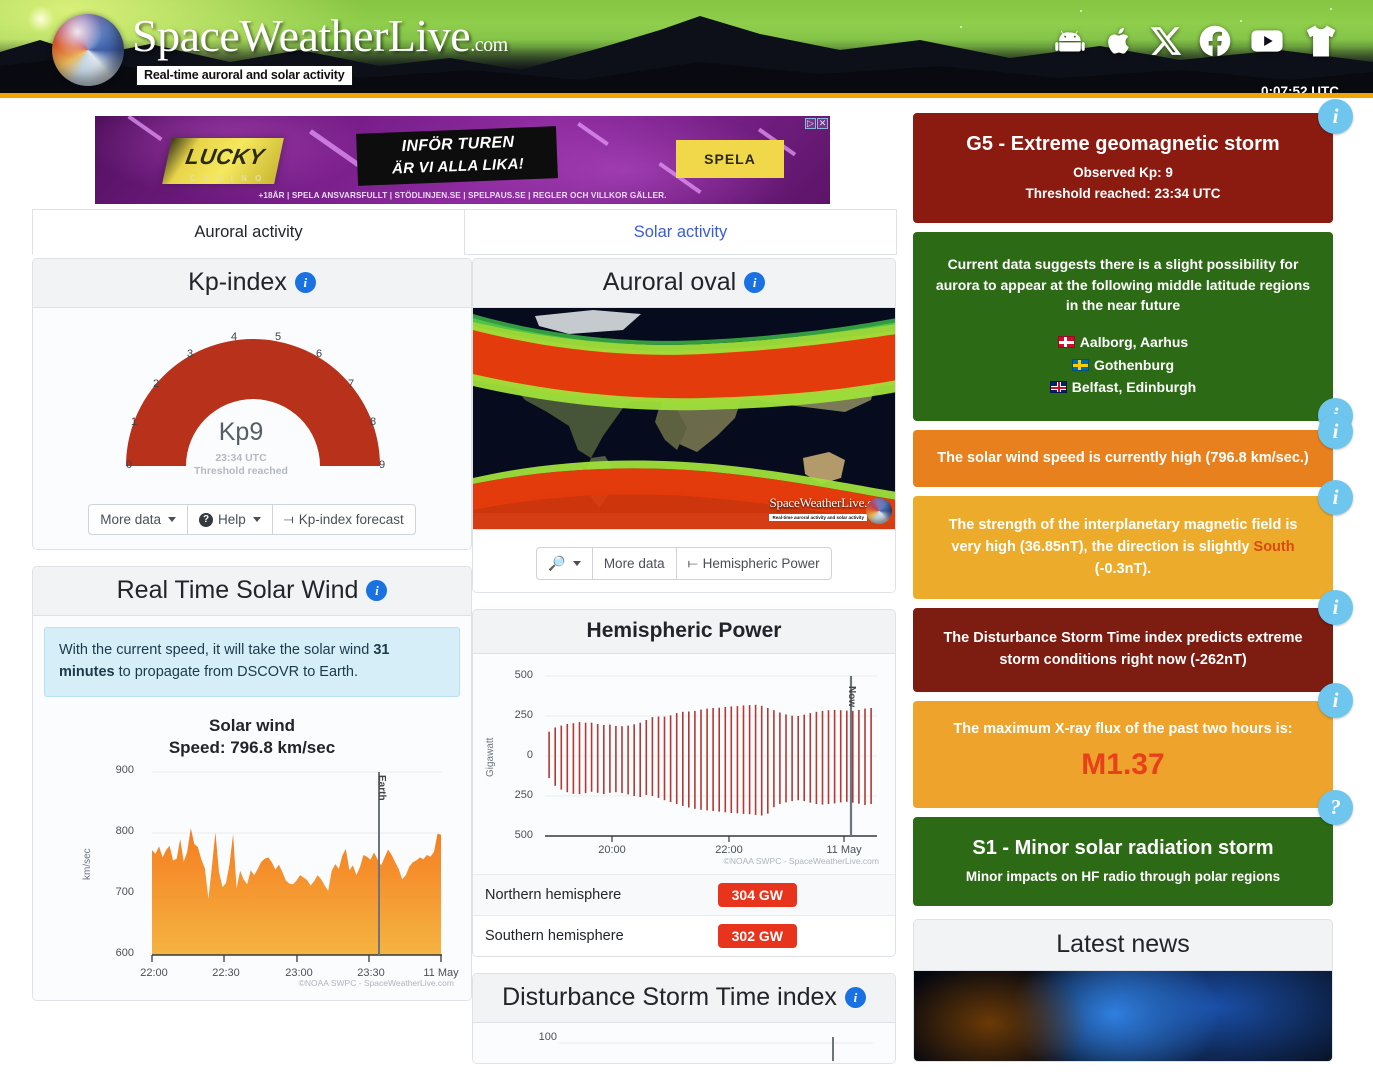 The width and height of the screenshot is (1373, 1080). Describe the element at coordinates (879, 511) in the screenshot. I see `oval-logo-globe` at that location.